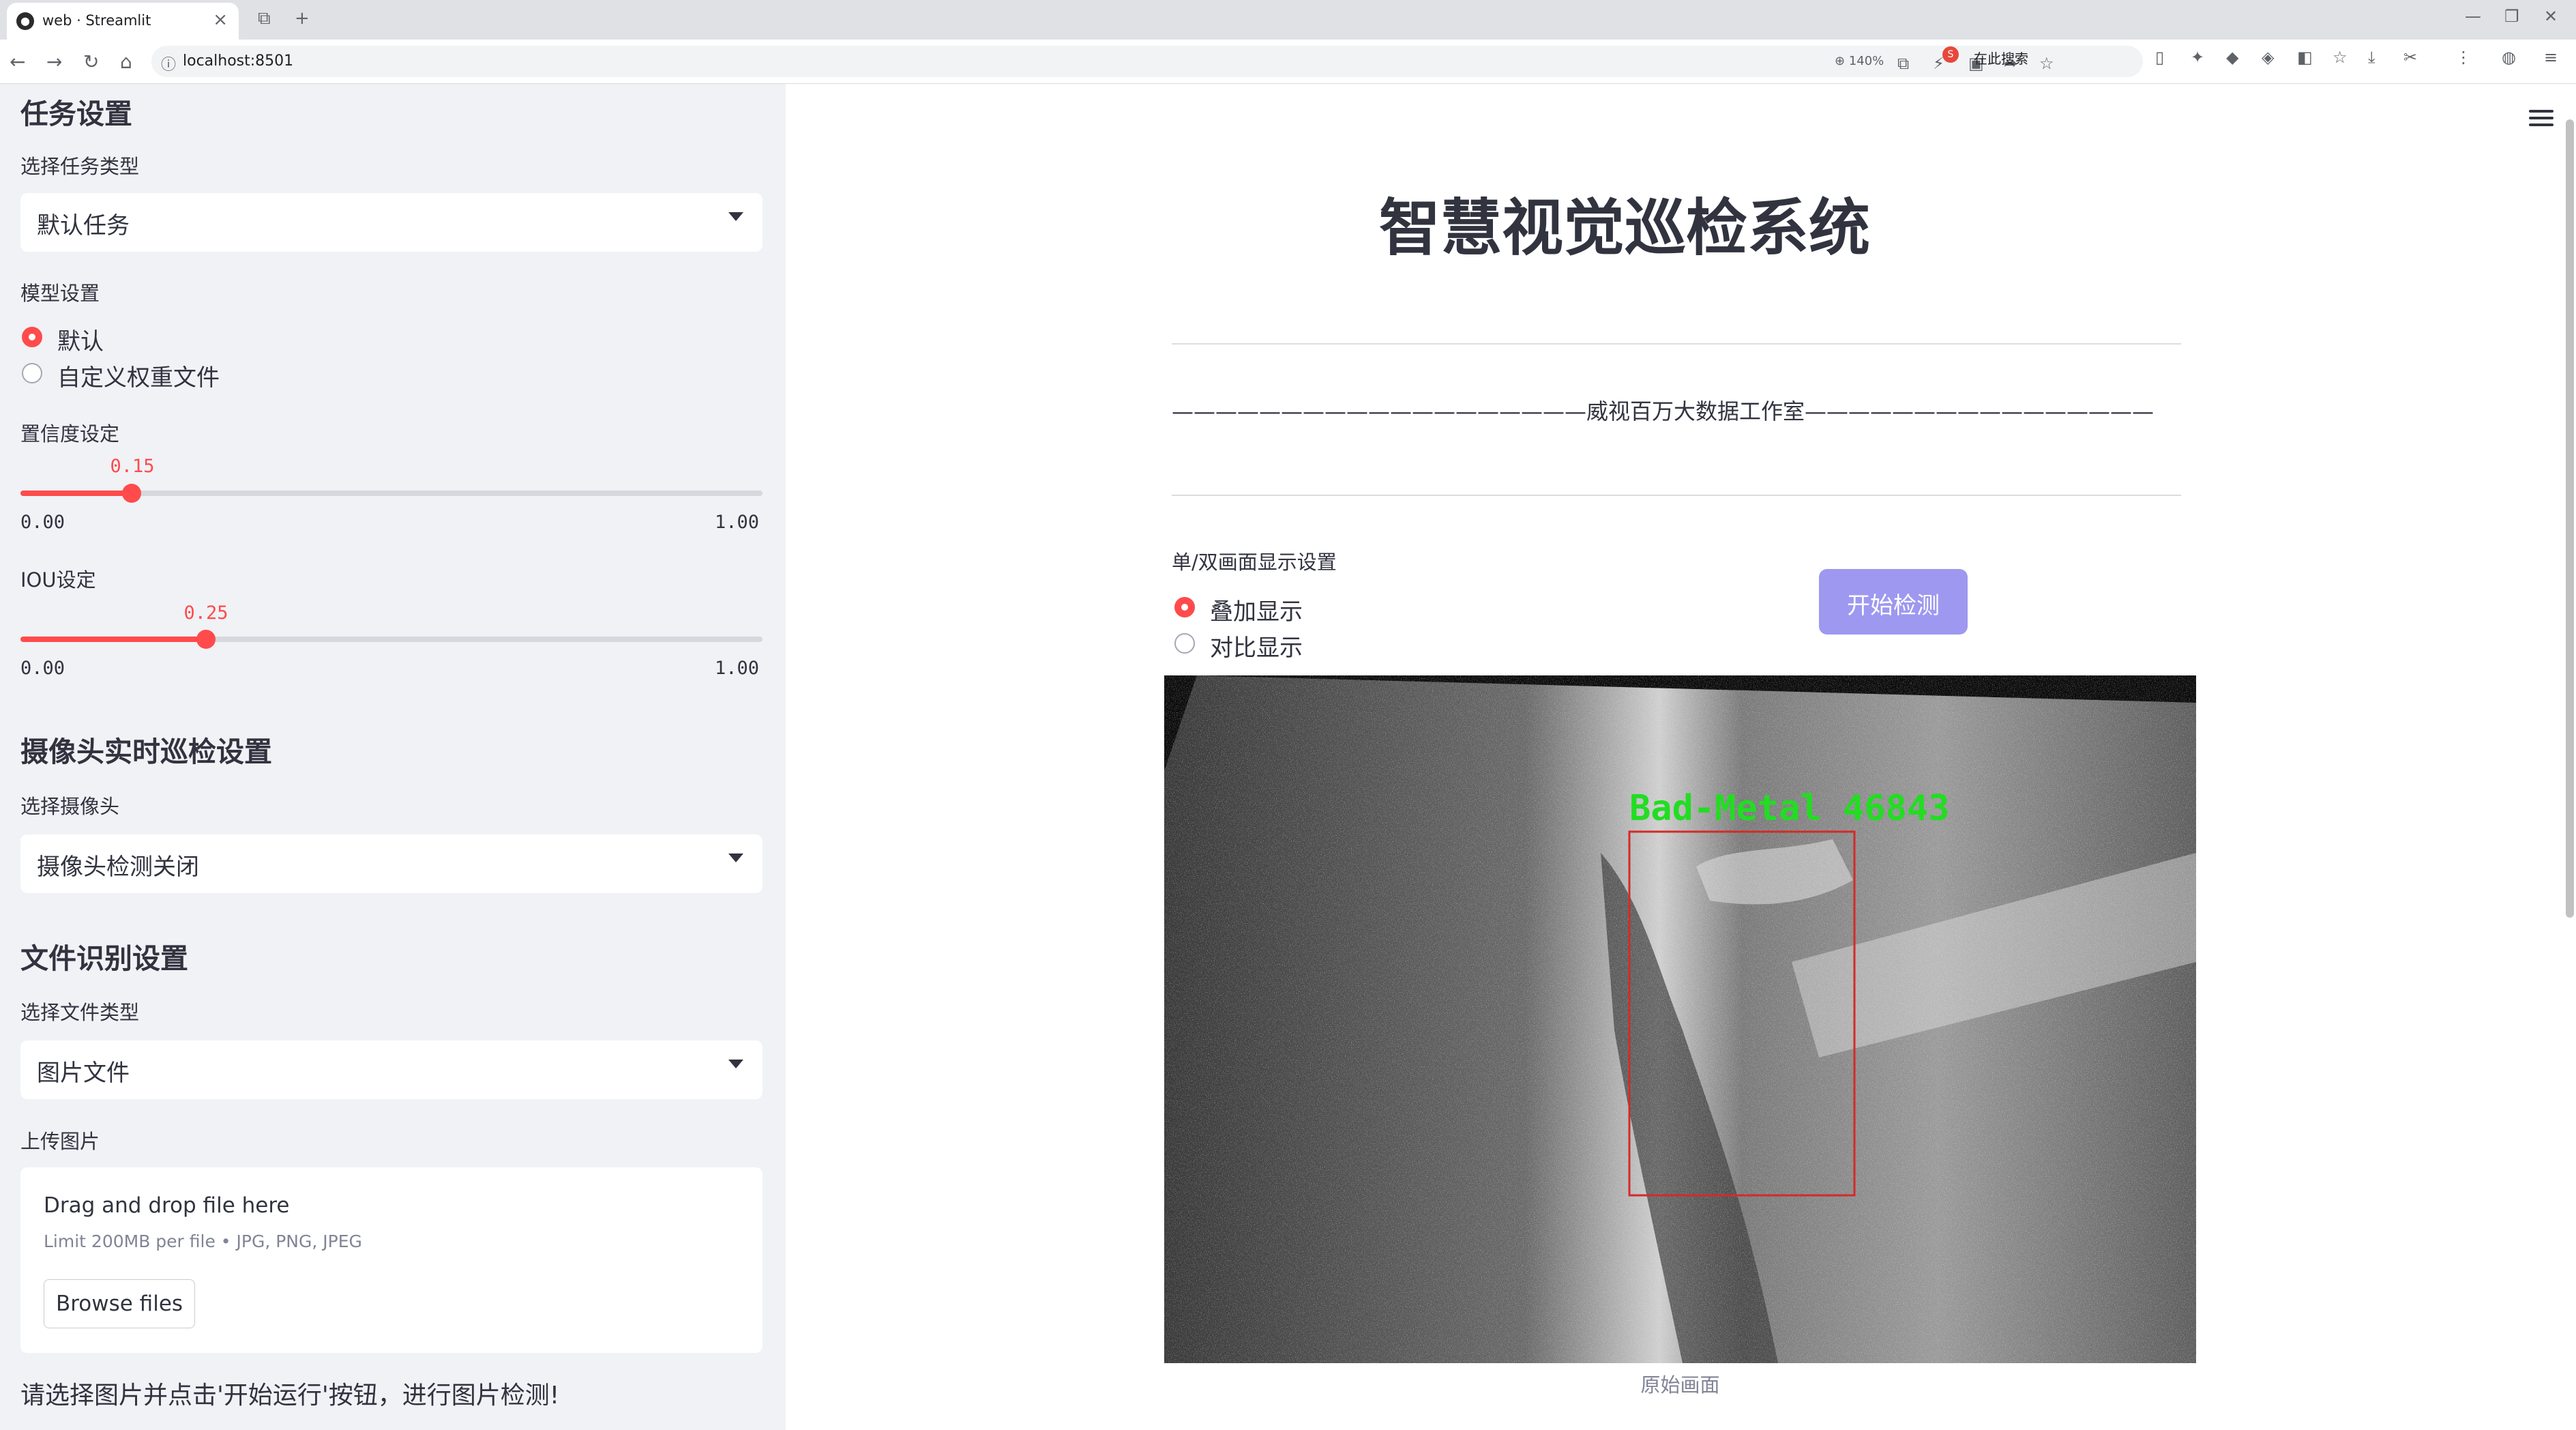 The width and height of the screenshot is (2576, 1430). What do you see at coordinates (138, 378) in the screenshot?
I see `model-option-label: 自定义权重文件` at bounding box center [138, 378].